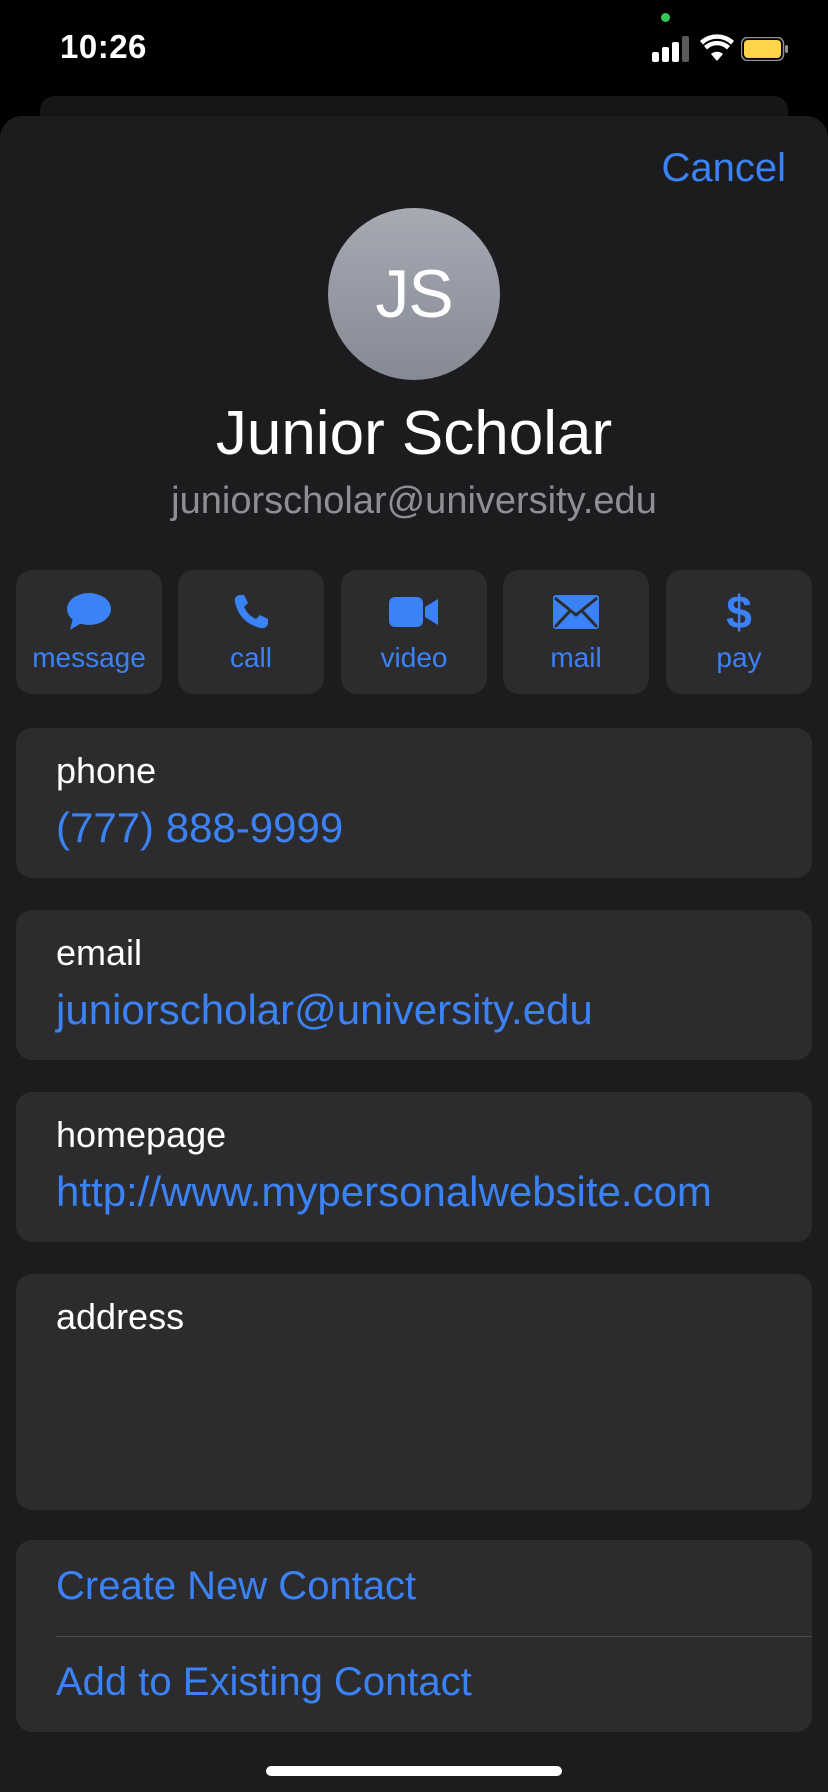 The height and width of the screenshot is (1792, 828). I want to click on home-indicator, so click(414, 1771).